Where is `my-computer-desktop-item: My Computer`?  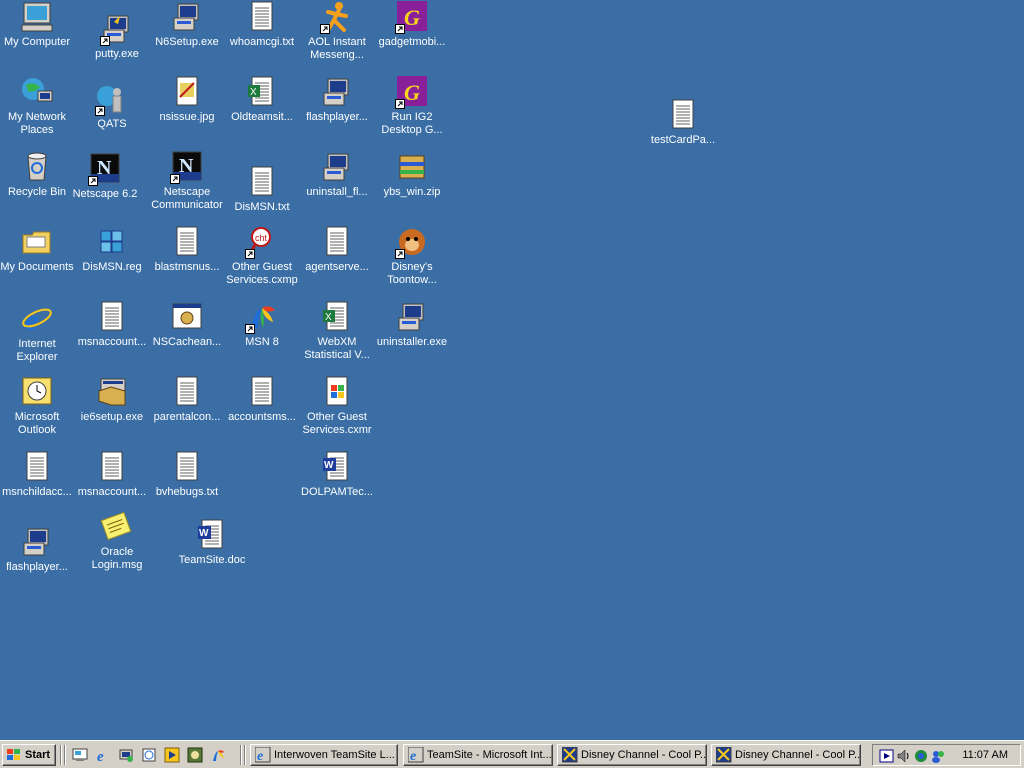
my-computer-desktop-item: My Computer is located at coordinates (37, 24).